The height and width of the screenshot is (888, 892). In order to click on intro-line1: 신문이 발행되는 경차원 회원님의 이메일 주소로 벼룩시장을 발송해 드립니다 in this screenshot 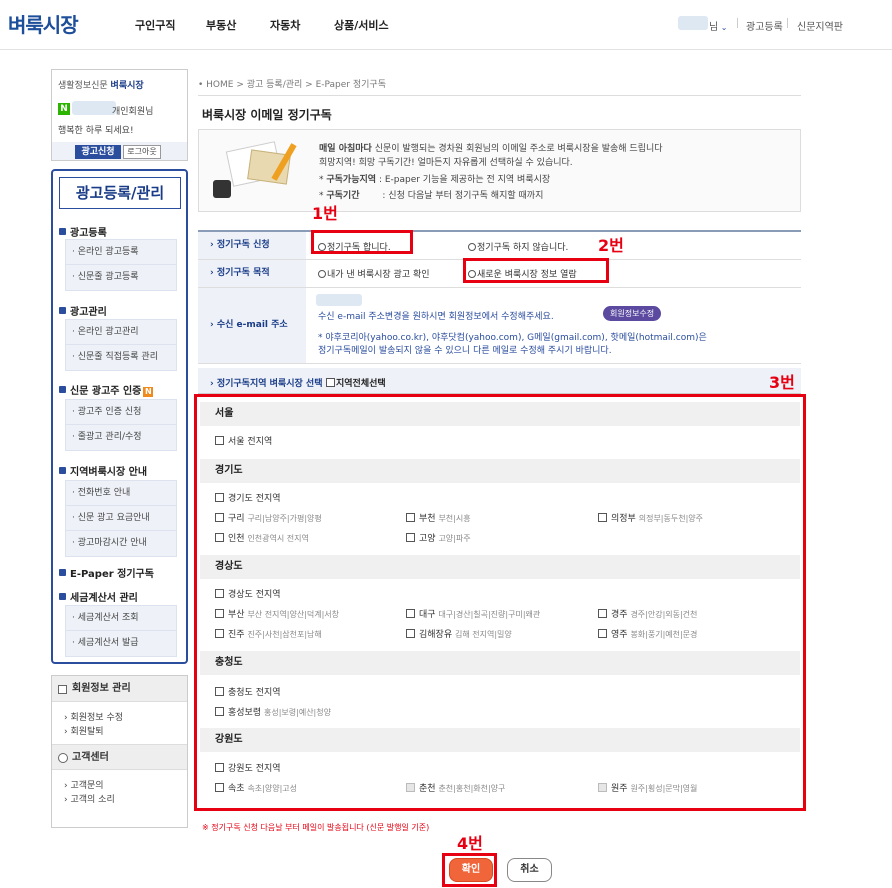, I will do `click(517, 149)`.